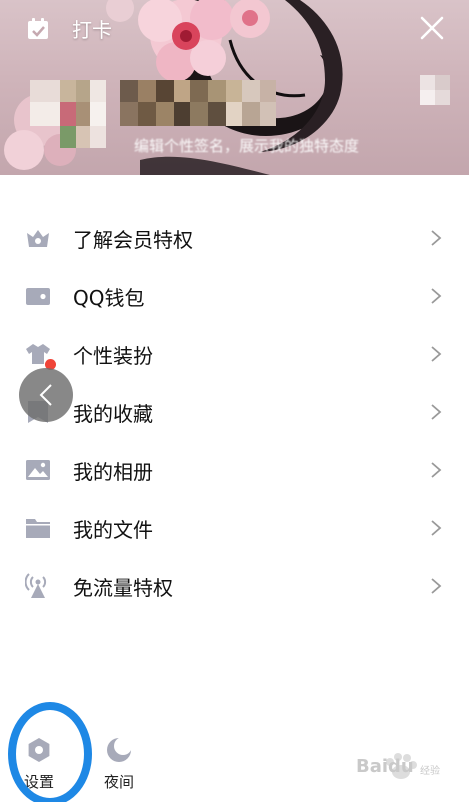 The height and width of the screenshot is (802, 469). What do you see at coordinates (385, 766) in the screenshot?
I see `watermark-text: Baidu` at bounding box center [385, 766].